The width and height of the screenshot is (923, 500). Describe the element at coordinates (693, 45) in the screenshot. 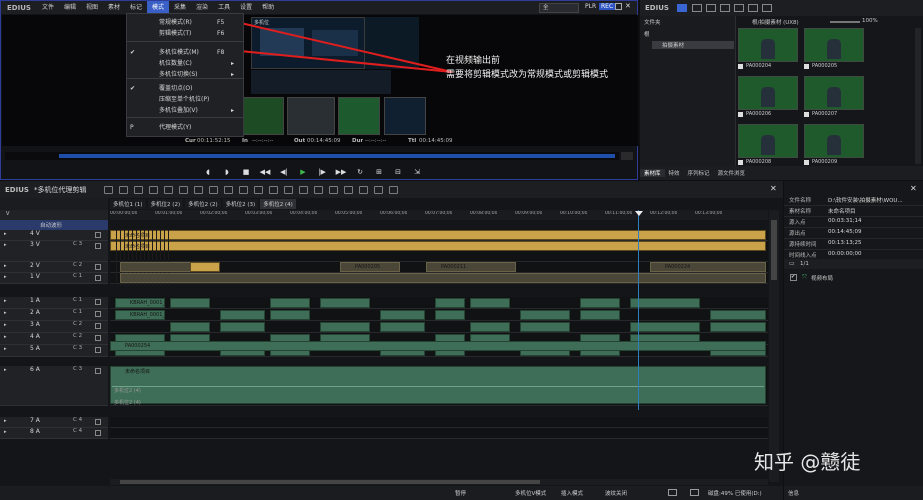

I see `folder-footage: 拍摄素材` at that location.